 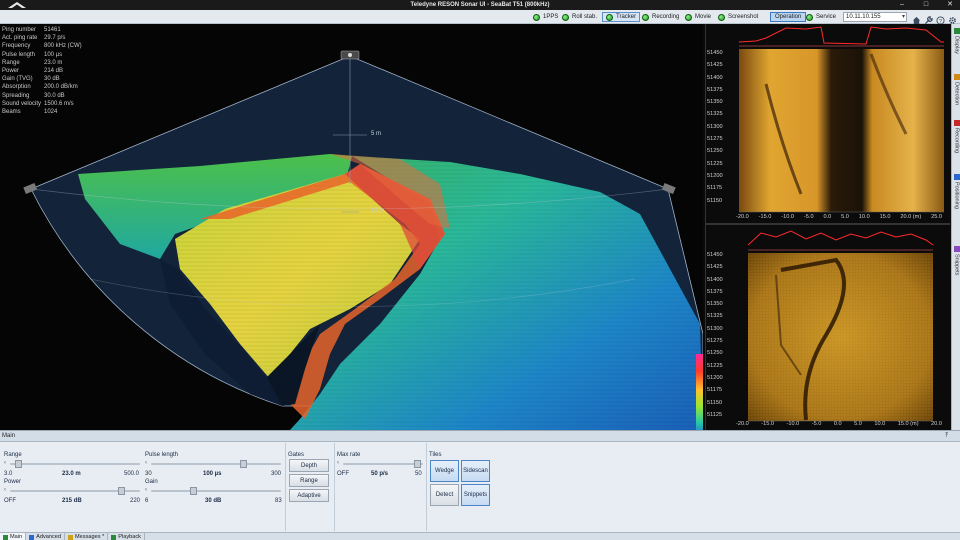 I want to click on gate-adaptive-button: Adaptive, so click(x=309, y=495).